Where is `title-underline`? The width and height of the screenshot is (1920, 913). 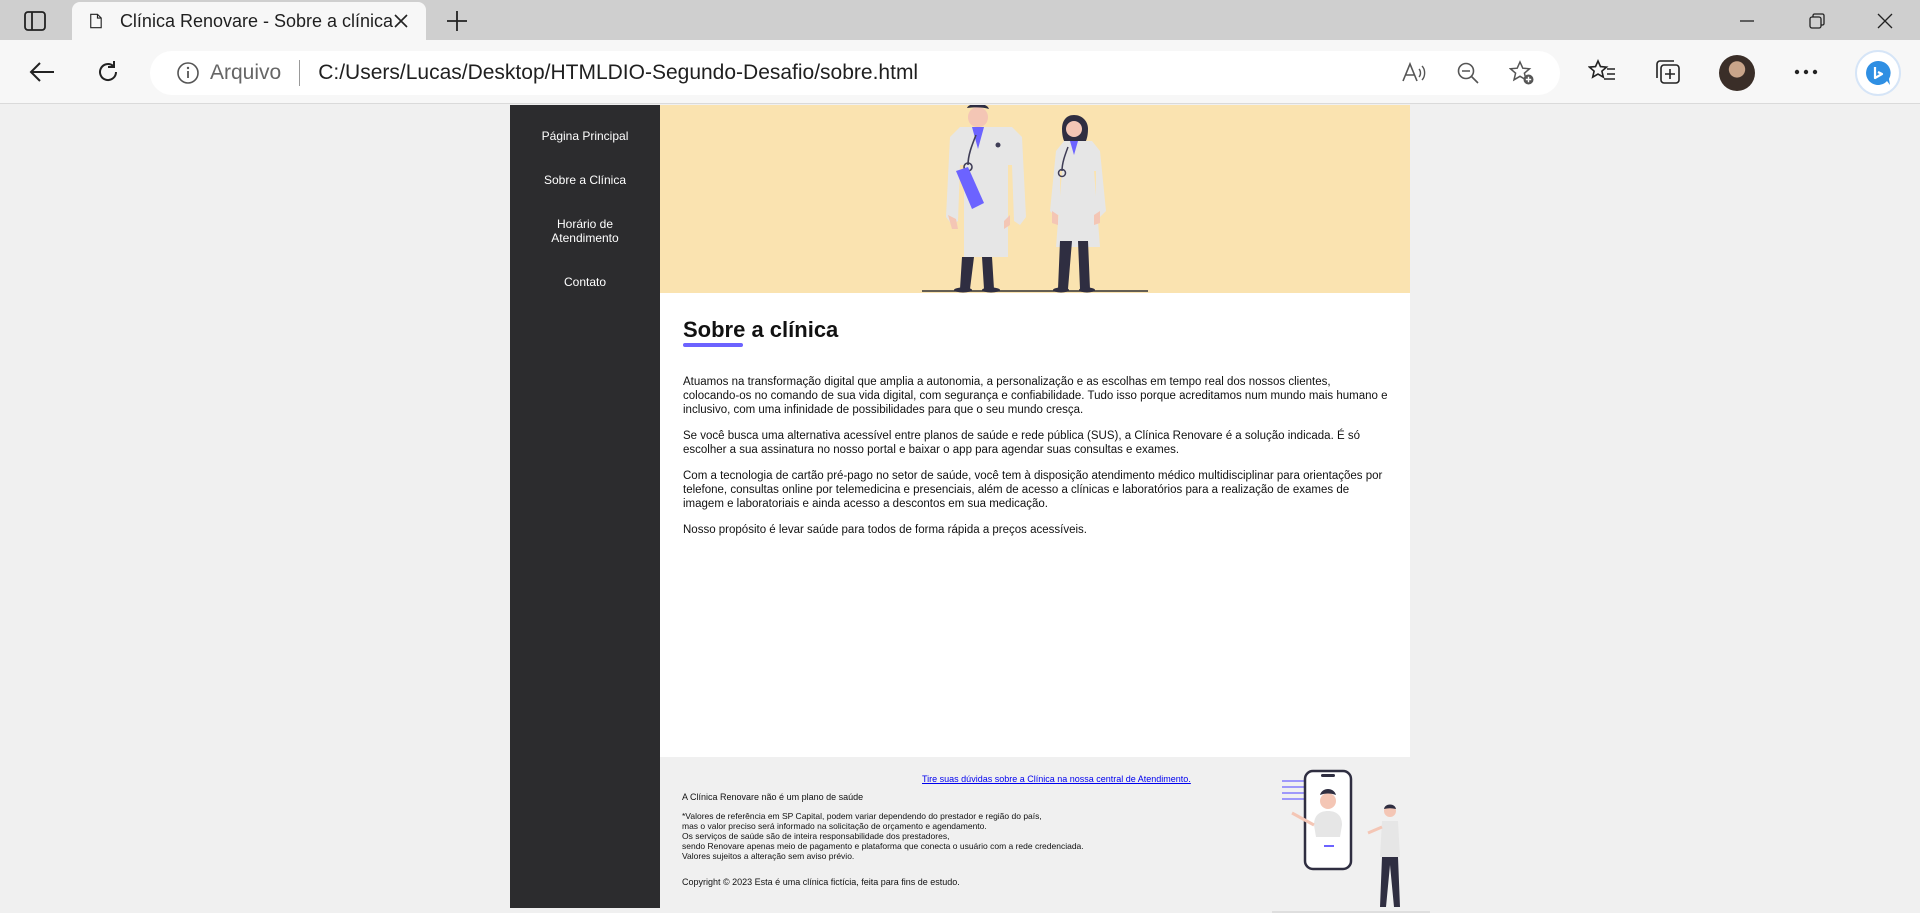
title-underline is located at coordinates (713, 345).